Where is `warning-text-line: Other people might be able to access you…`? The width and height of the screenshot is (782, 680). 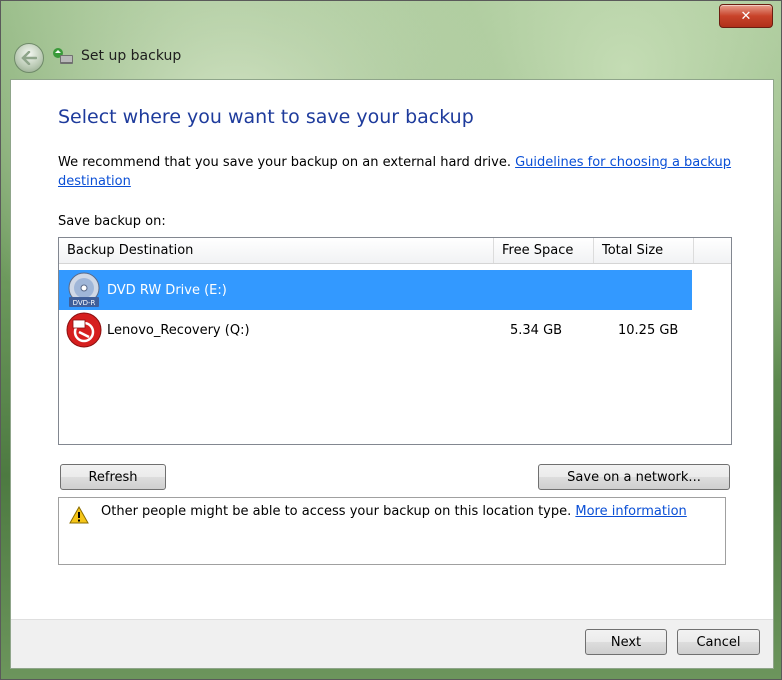
warning-text-line: Other people might be able to access you… is located at coordinates (394, 511).